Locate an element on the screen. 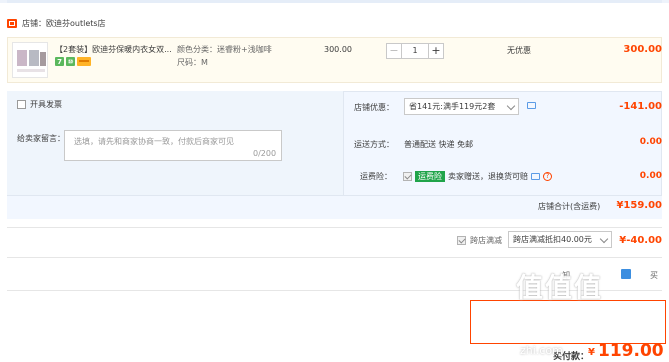 This screenshot has height=362, width=669. coupon-select: 省141元:满手119元2套 is located at coordinates (461, 106).